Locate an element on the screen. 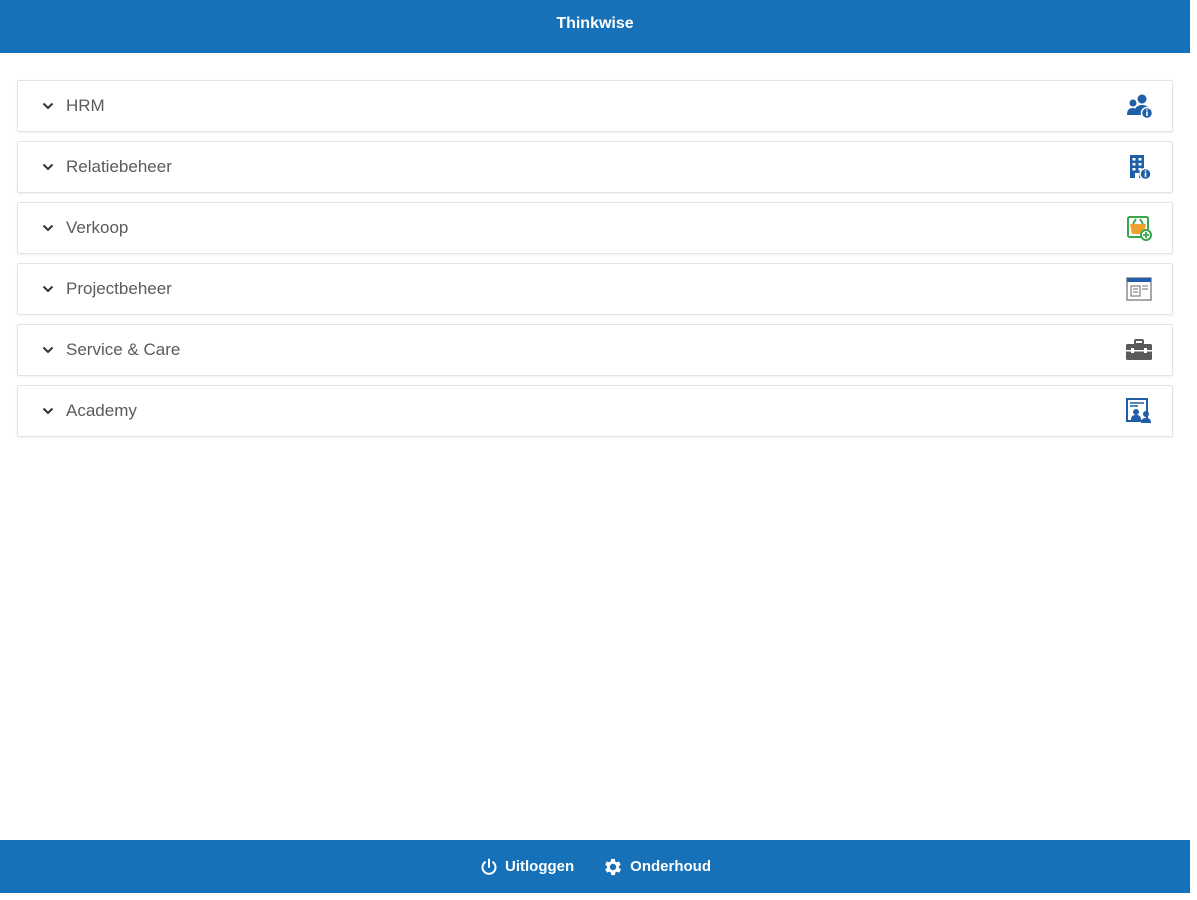 The height and width of the screenshot is (900, 1197). project-calendar-icon is located at coordinates (1139, 289).